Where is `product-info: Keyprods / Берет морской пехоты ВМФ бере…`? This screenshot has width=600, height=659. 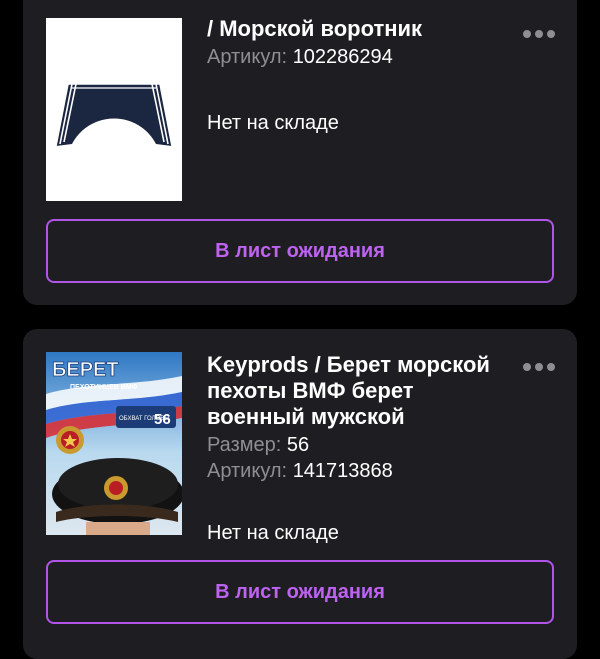
product-info: Keyprods / Берет морской пехоты ВМФ бере… is located at coordinates (357, 418).